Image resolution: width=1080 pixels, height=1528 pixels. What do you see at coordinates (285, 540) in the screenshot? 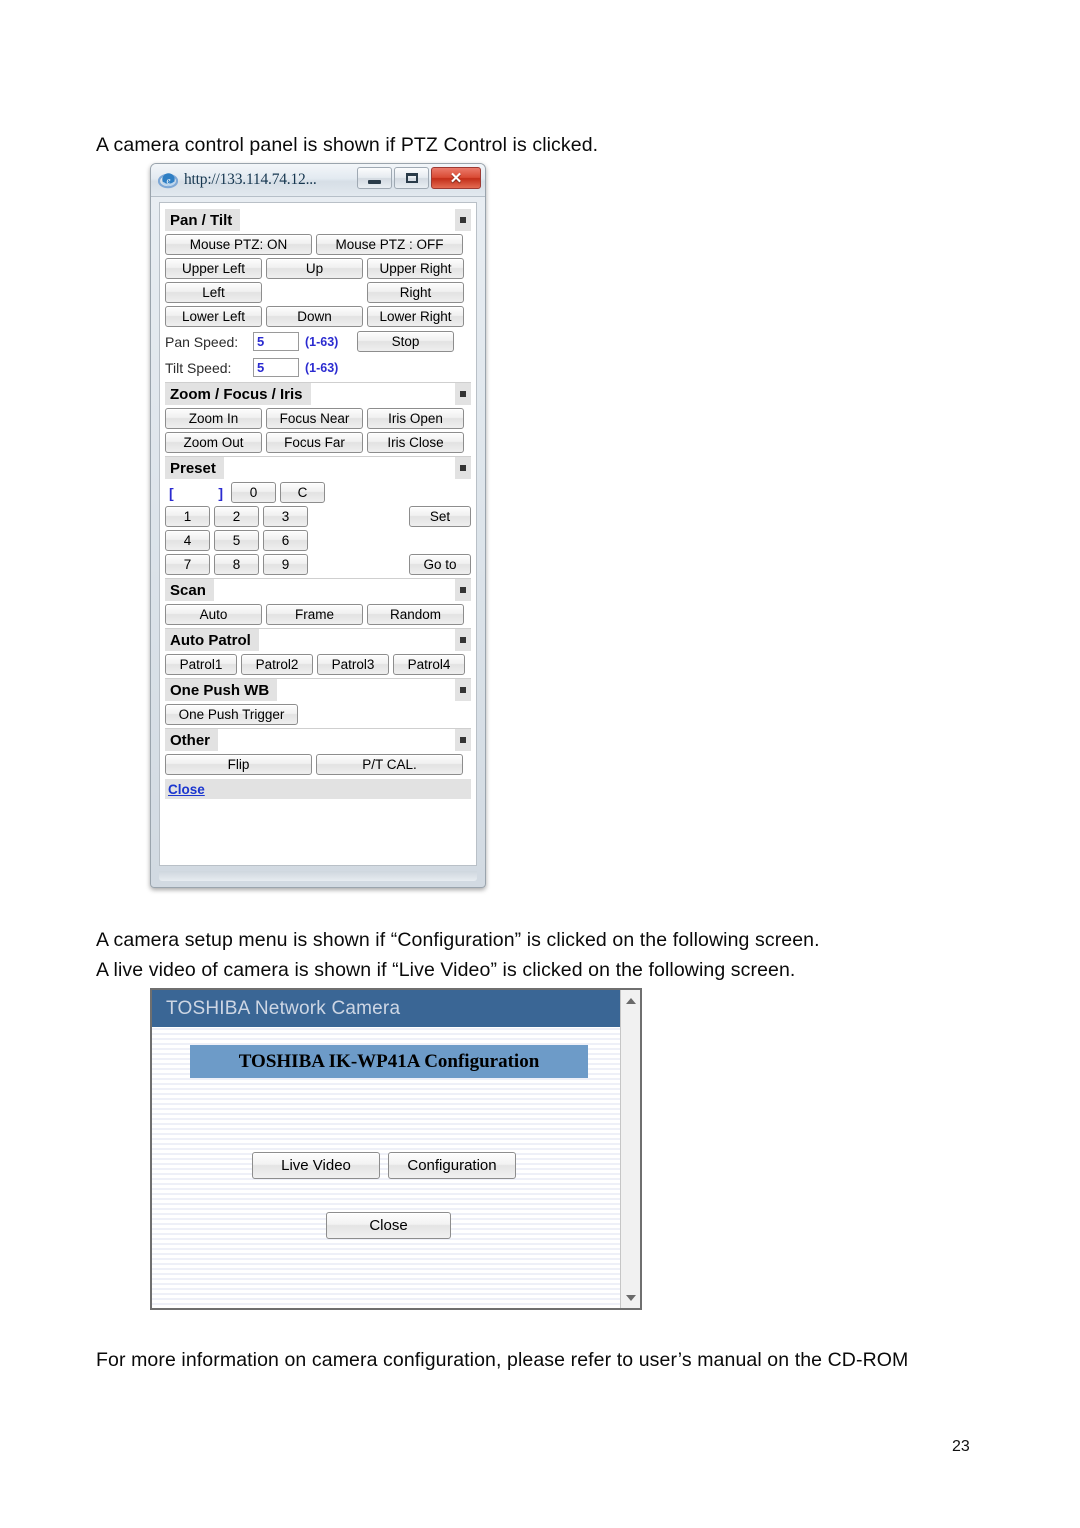
I see `preset-key-6-button: 6` at bounding box center [285, 540].